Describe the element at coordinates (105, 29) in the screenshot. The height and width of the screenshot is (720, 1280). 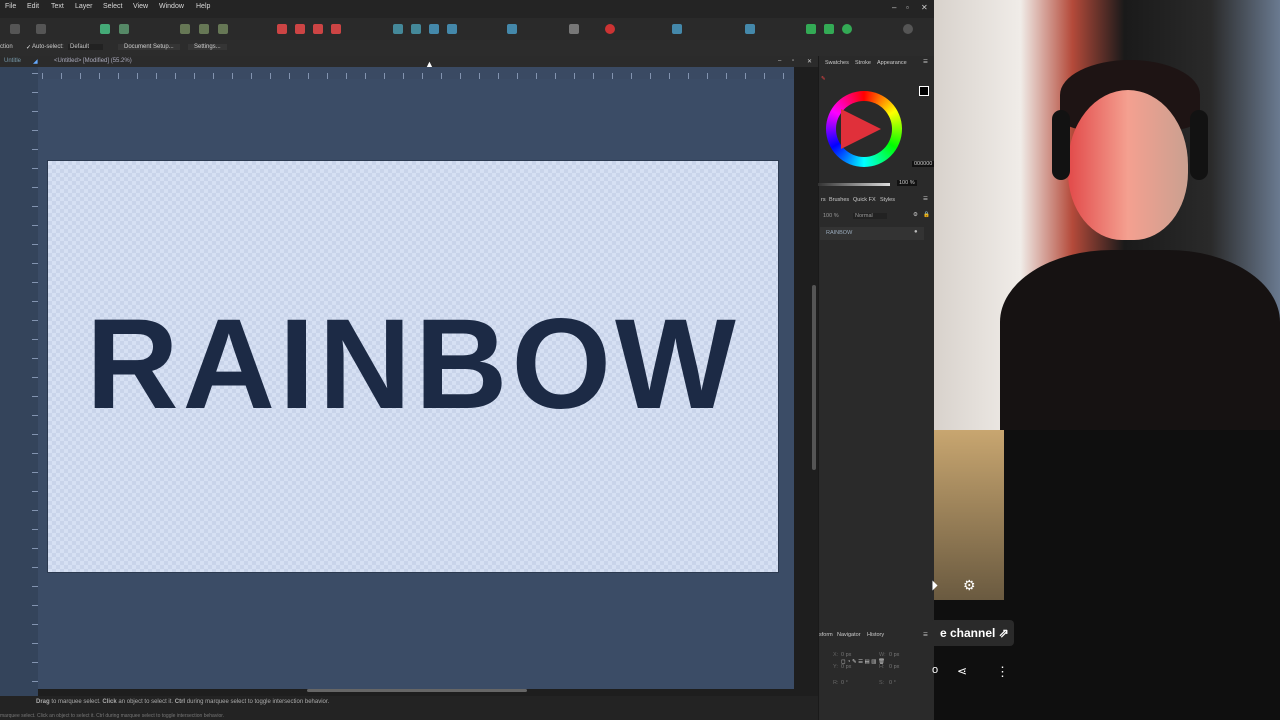
I see `settings-gear-icon` at that location.